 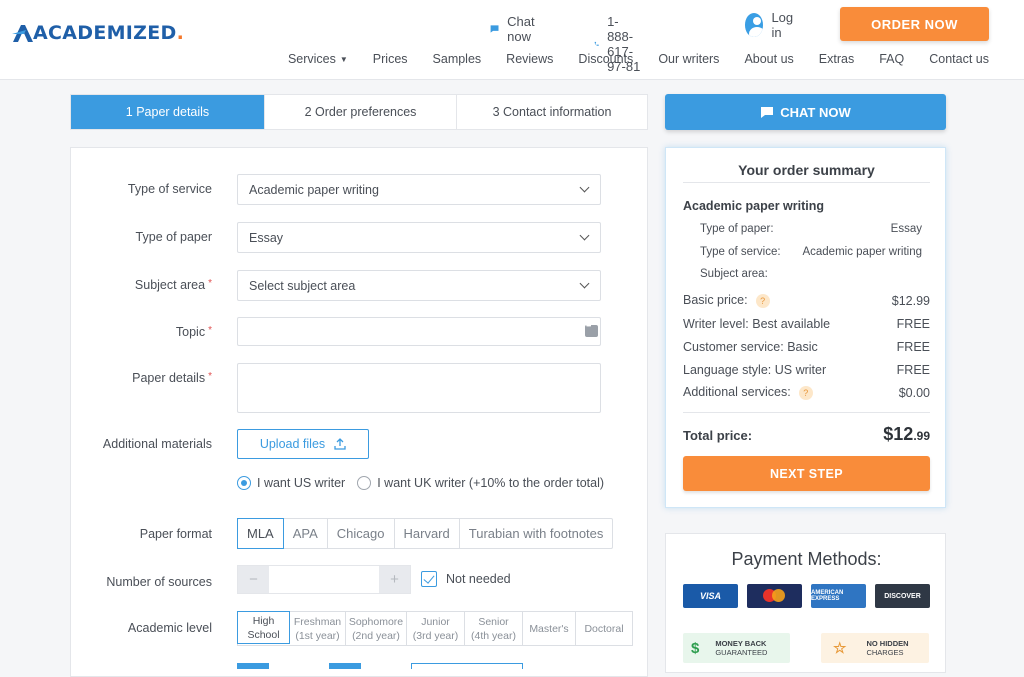 What do you see at coordinates (263, 627) in the screenshot?
I see `level-high-school: High School` at bounding box center [263, 627].